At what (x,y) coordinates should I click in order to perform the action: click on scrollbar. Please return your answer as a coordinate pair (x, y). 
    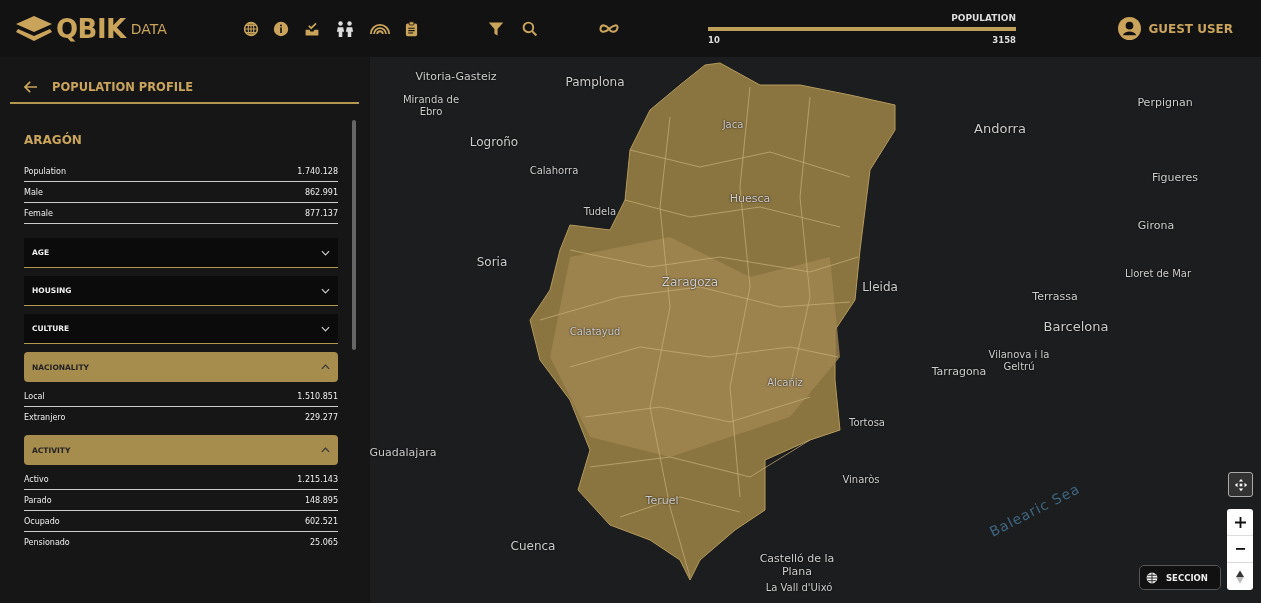
    Looking at the image, I should click on (354, 235).